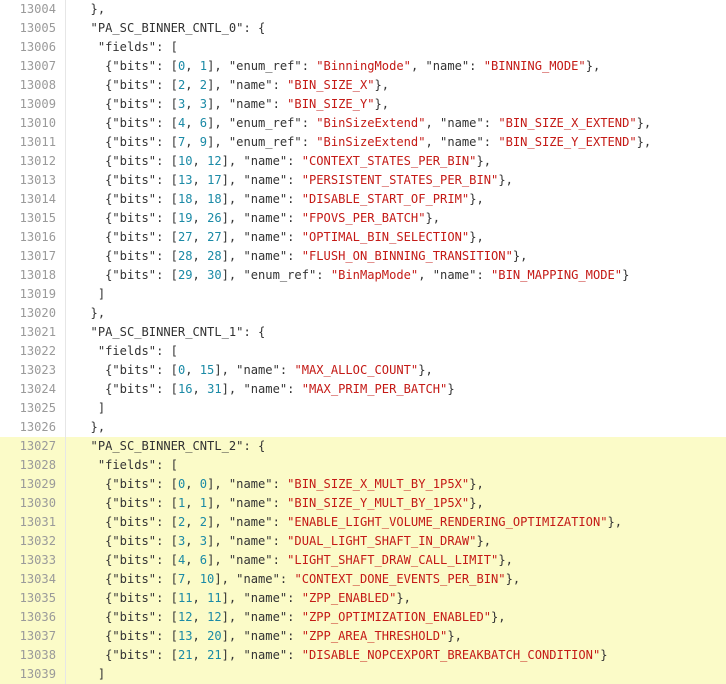 This screenshot has height=684, width=726. What do you see at coordinates (214, 161) in the screenshot?
I see `number-token: 12` at bounding box center [214, 161].